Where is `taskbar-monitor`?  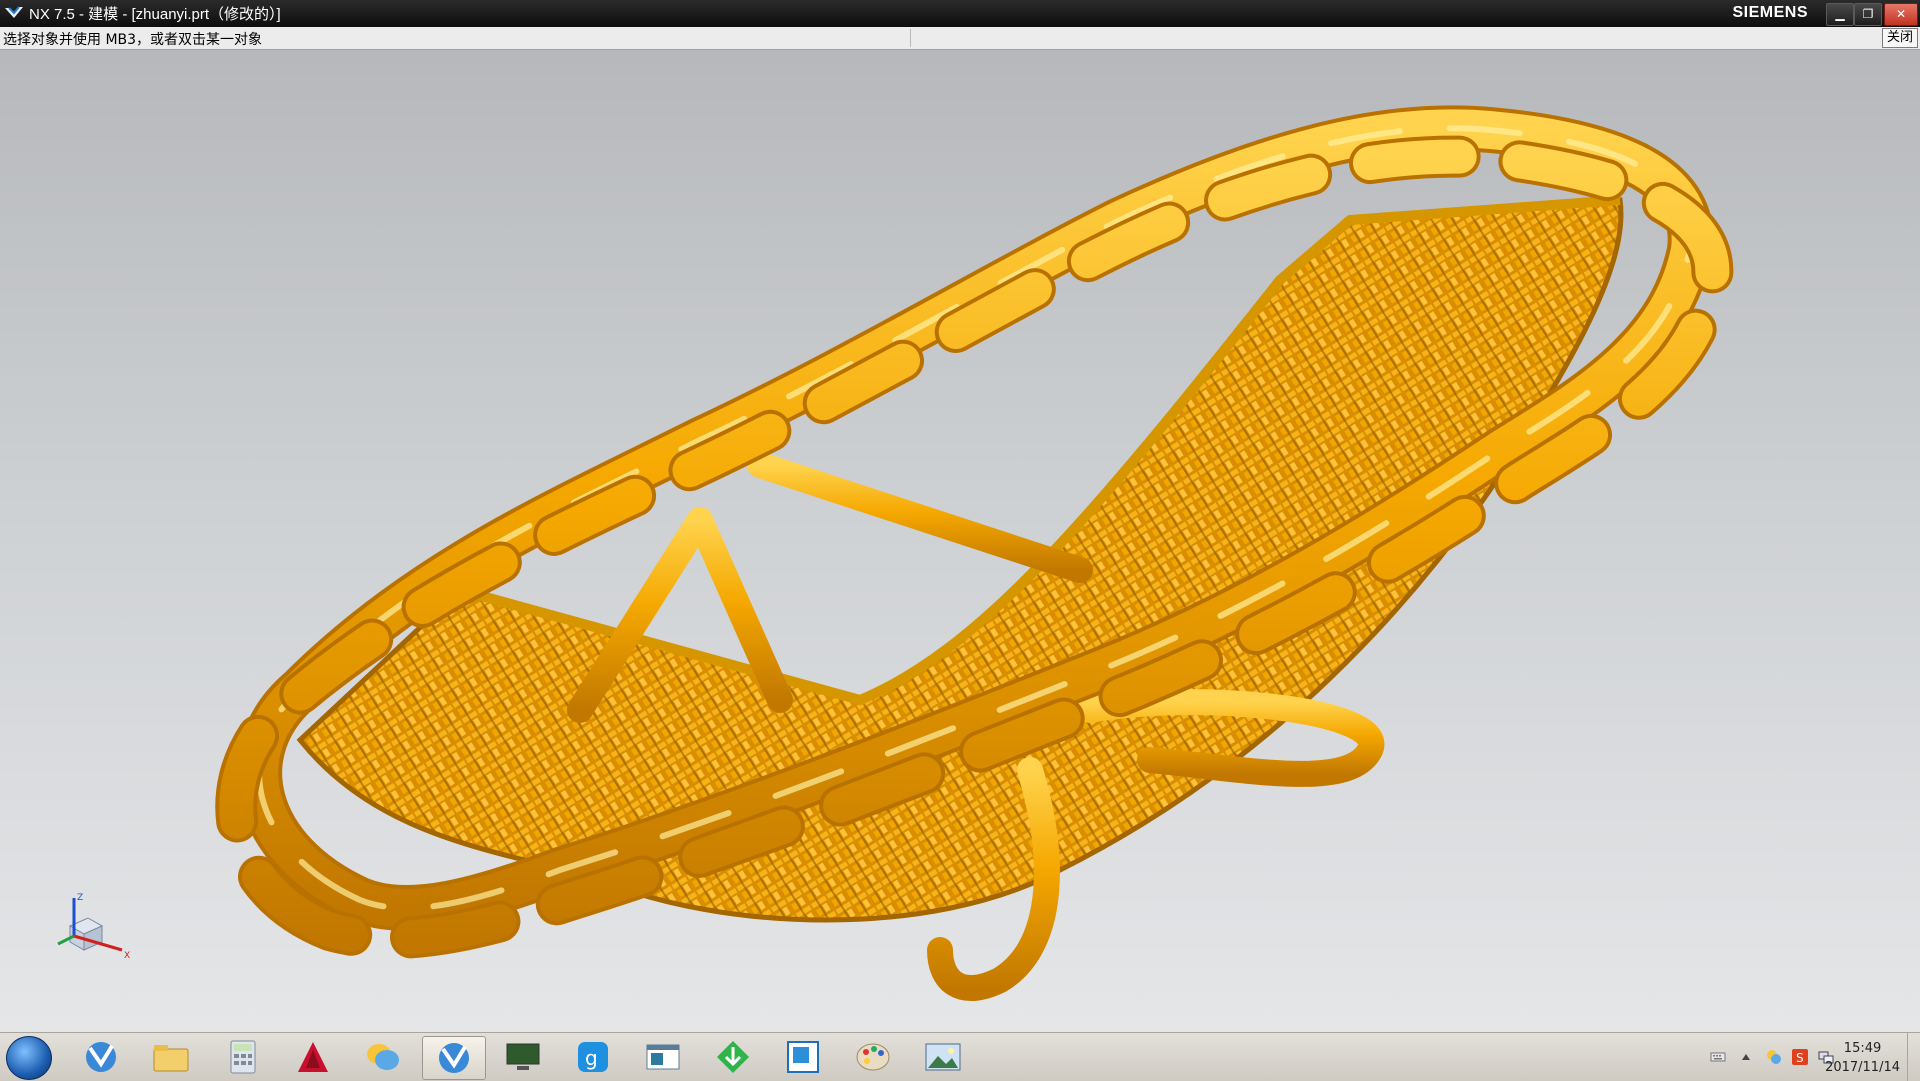 taskbar-monitor is located at coordinates (523, 1057).